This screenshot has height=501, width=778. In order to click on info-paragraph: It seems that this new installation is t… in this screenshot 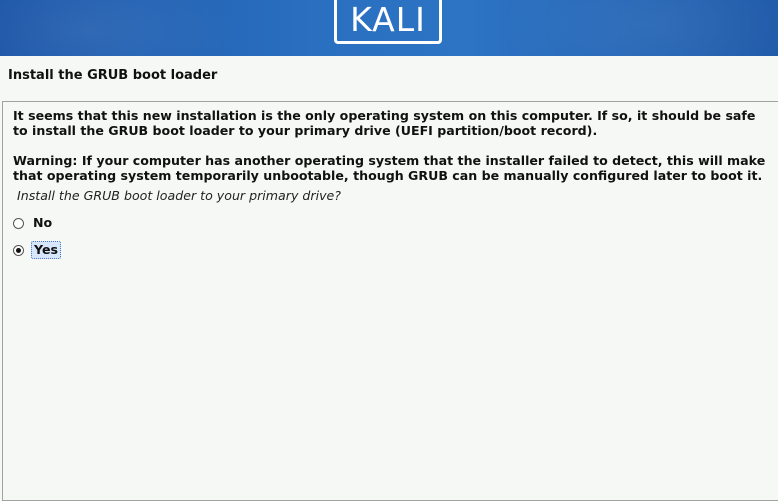, I will do `click(384, 123)`.